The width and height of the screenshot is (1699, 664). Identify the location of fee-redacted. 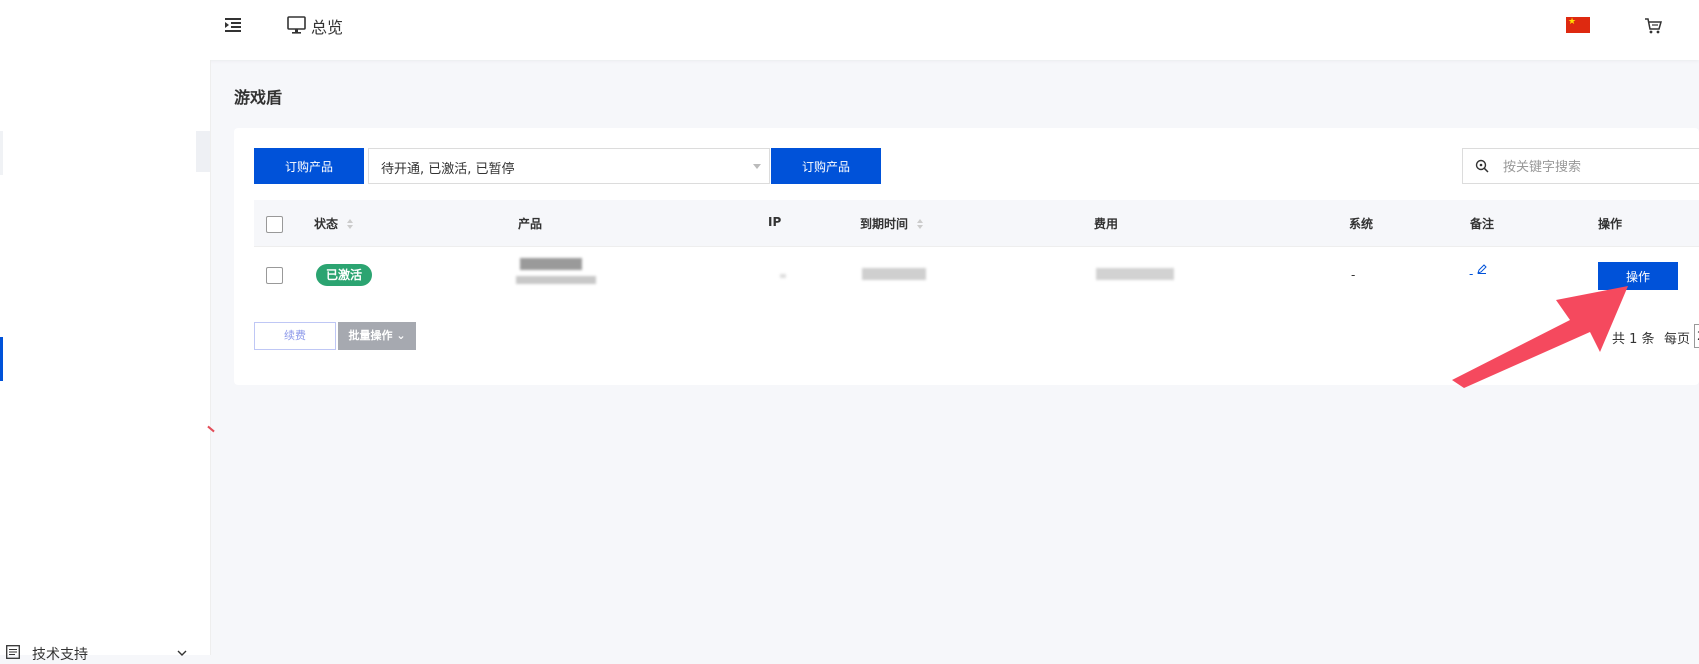
(1135, 274).